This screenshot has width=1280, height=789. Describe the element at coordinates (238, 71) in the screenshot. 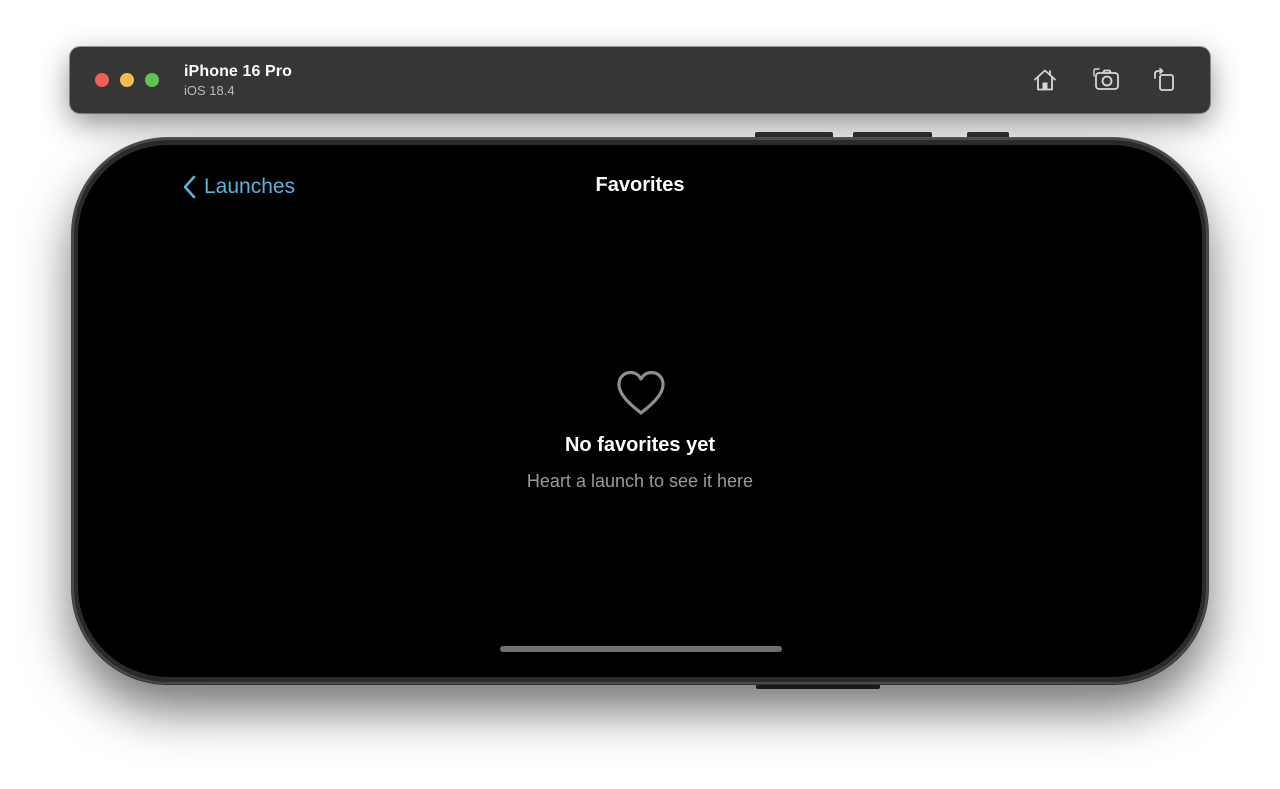

I see `device-name: iPhone 16 Pro` at that location.